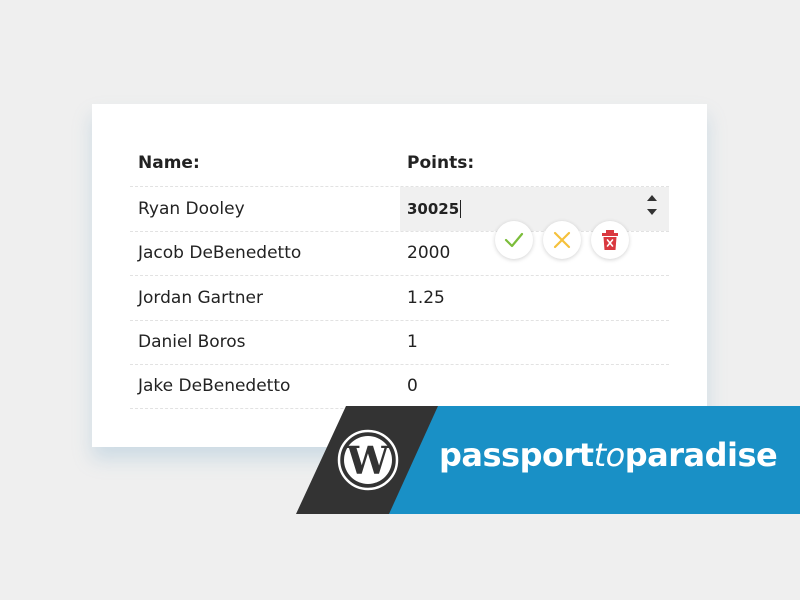 This screenshot has height=600, width=800. I want to click on points-column-header: Points:, so click(441, 163).